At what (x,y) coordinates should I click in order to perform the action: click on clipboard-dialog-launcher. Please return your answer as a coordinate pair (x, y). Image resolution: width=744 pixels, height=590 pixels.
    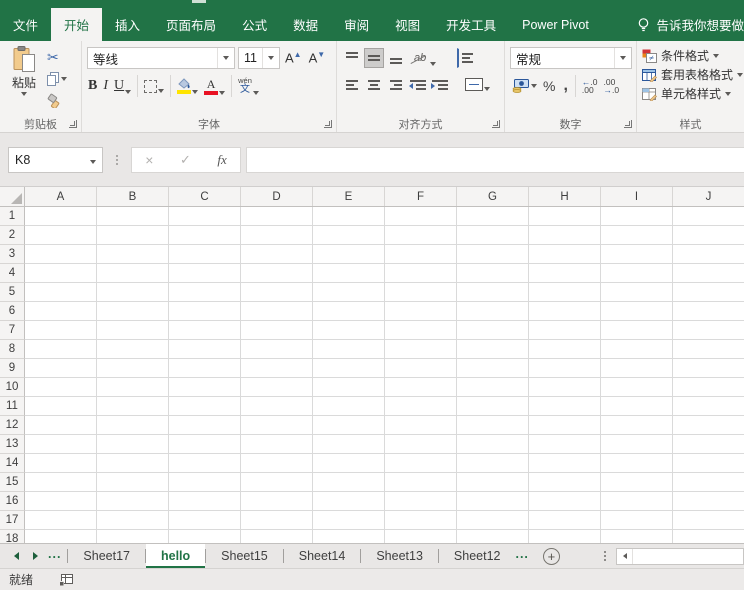
    Looking at the image, I should click on (73, 124).